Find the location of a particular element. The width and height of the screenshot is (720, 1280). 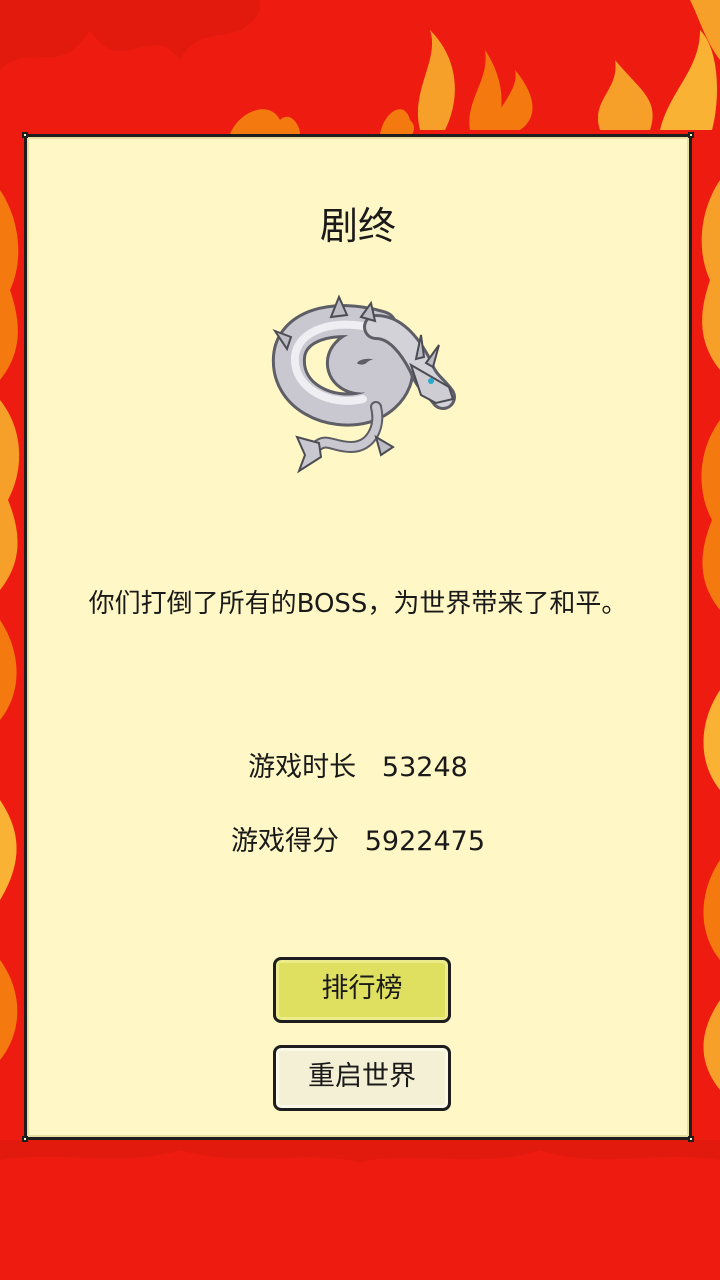

play-time-value: 53248 is located at coordinates (424, 767).